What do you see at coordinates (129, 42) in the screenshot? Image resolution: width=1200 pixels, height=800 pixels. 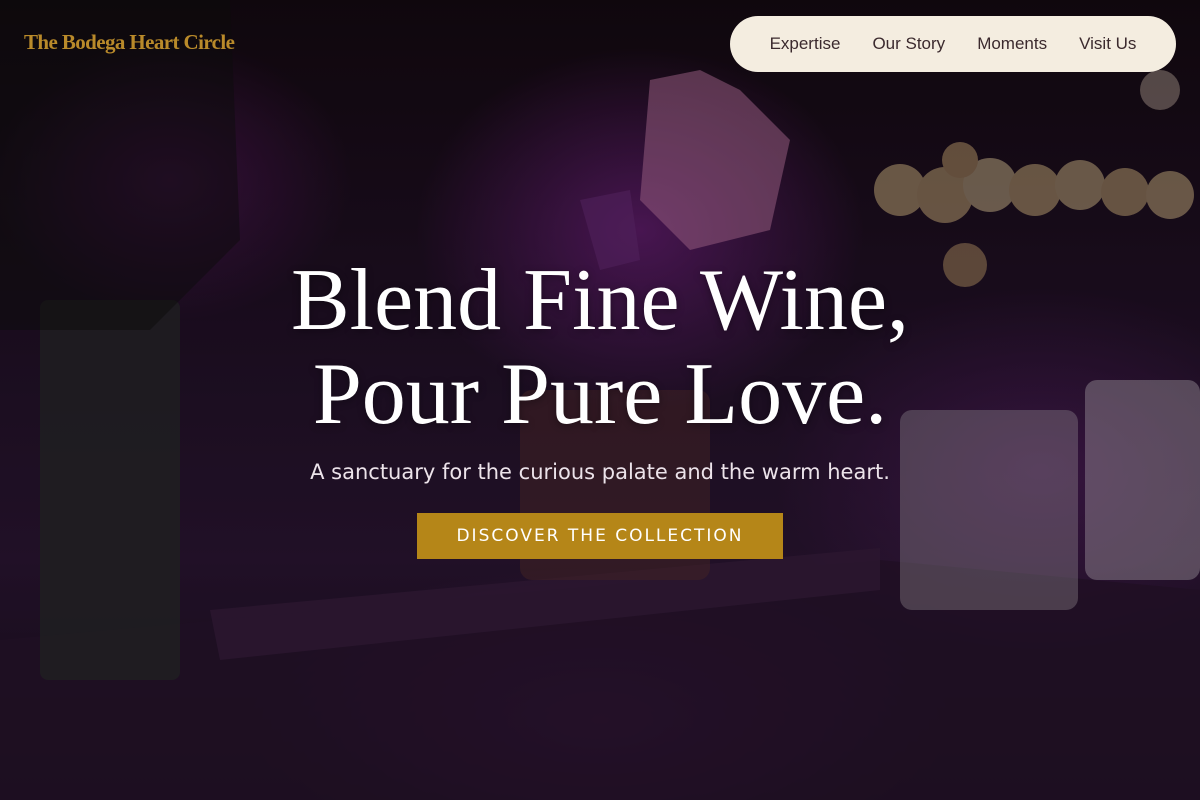 I see `brand-logo: The Bodega Heart Circle` at bounding box center [129, 42].